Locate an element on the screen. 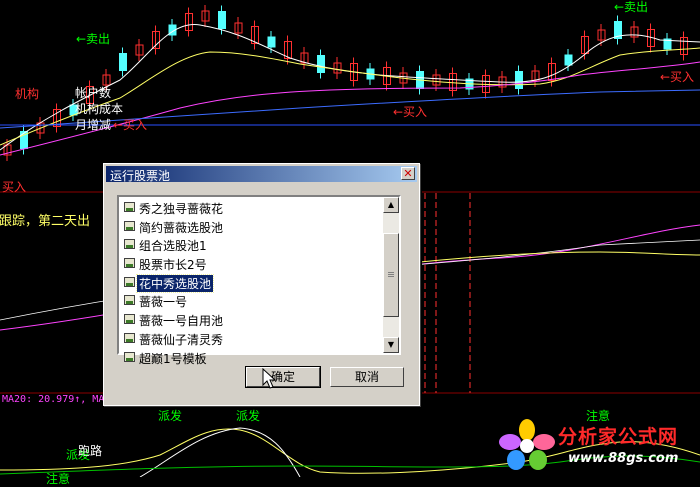 The height and width of the screenshot is (487, 700). cancel-button: 取消 is located at coordinates (367, 377).